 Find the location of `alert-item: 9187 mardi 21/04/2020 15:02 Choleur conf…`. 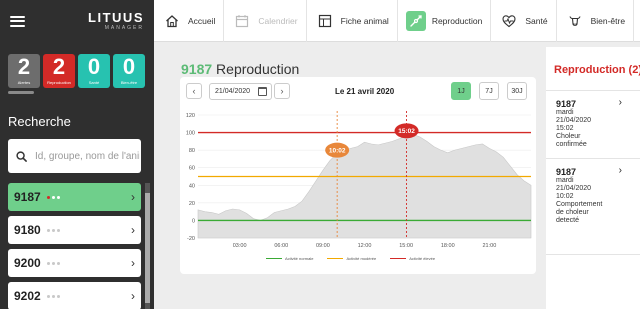

alert-item: 9187 mardi 21/04/2020 15:02 Choleur conf… is located at coordinates (593, 125).